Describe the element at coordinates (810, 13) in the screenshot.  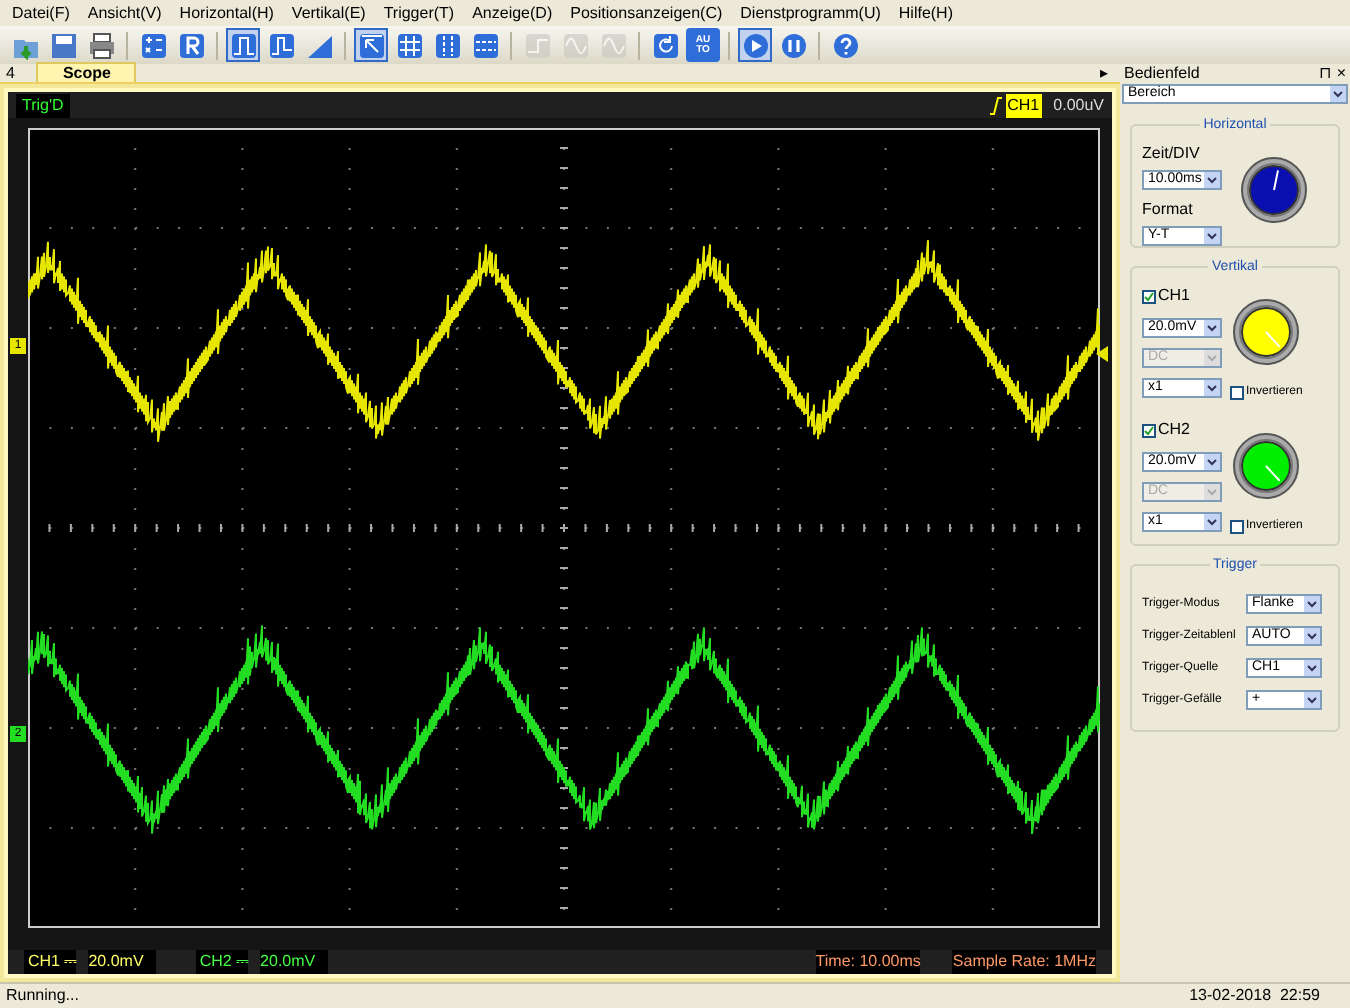
I see `menu-item: Dienstprogramm(U)` at that location.